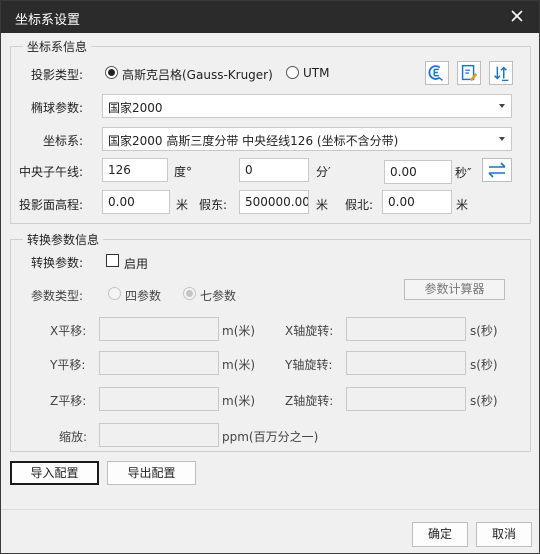 The image size is (540, 554). Describe the element at coordinates (316, 73) in the screenshot. I see `radio-utm-label: UTM` at that location.